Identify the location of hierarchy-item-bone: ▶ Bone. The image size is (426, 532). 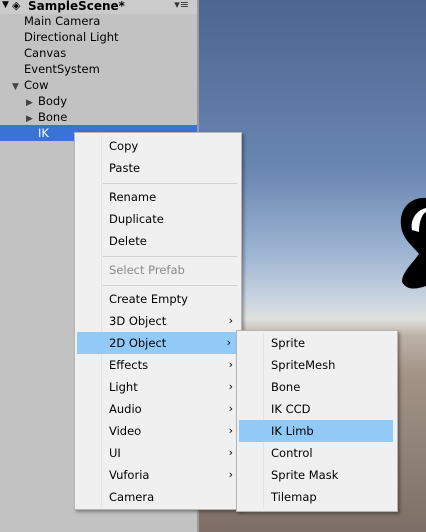
(46, 117).